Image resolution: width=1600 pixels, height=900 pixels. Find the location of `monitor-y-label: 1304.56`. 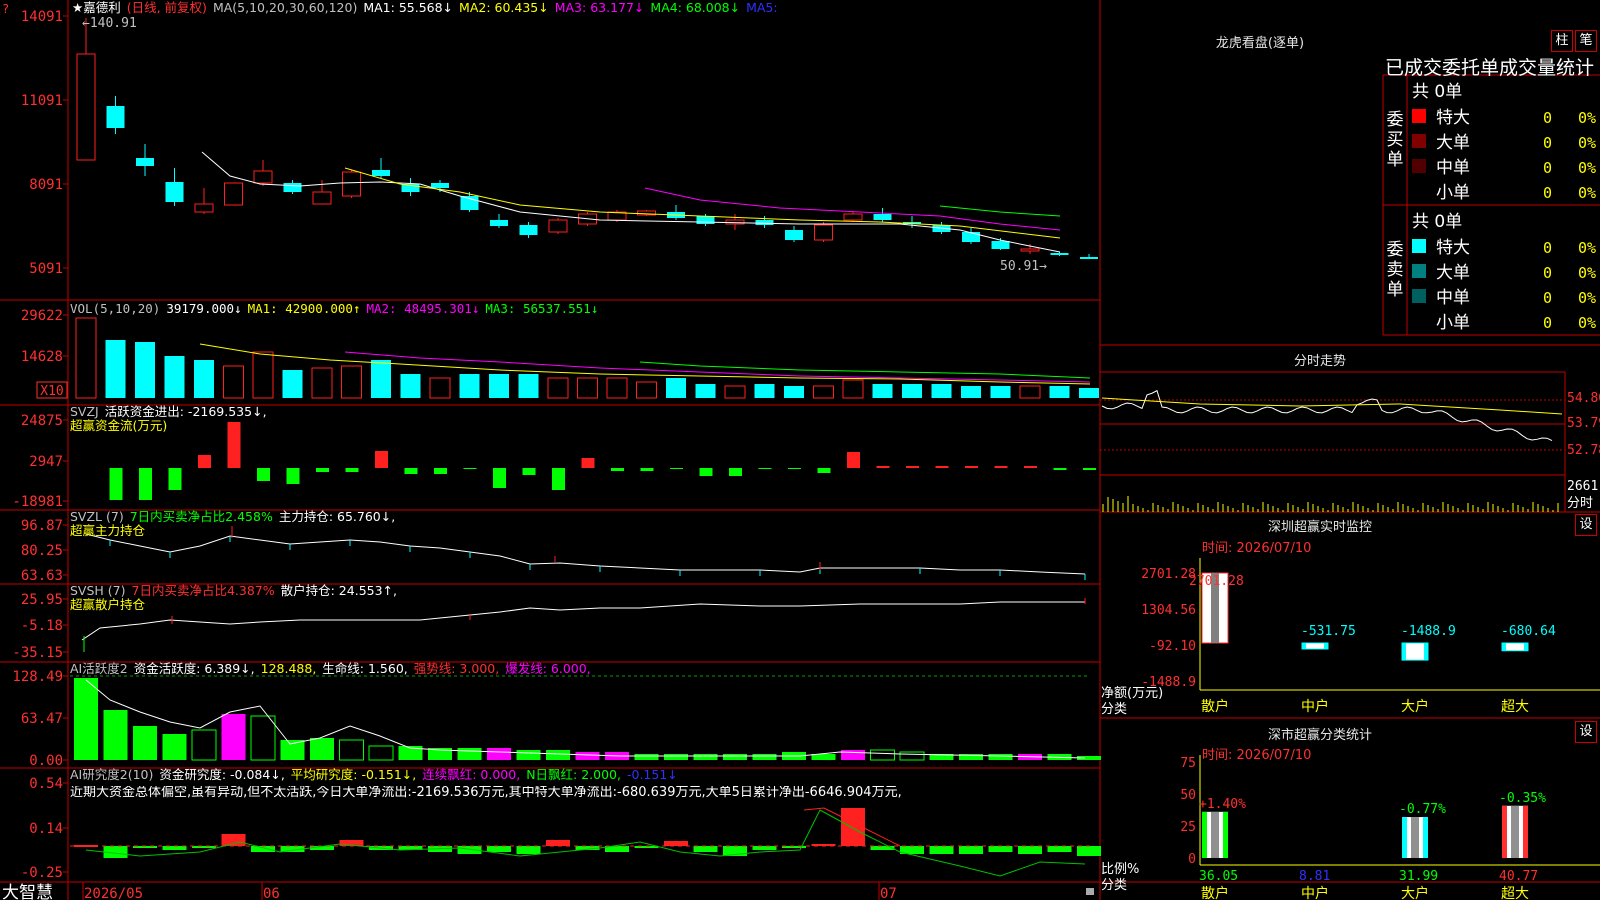

monitor-y-label: 1304.56 is located at coordinates (1168, 610).